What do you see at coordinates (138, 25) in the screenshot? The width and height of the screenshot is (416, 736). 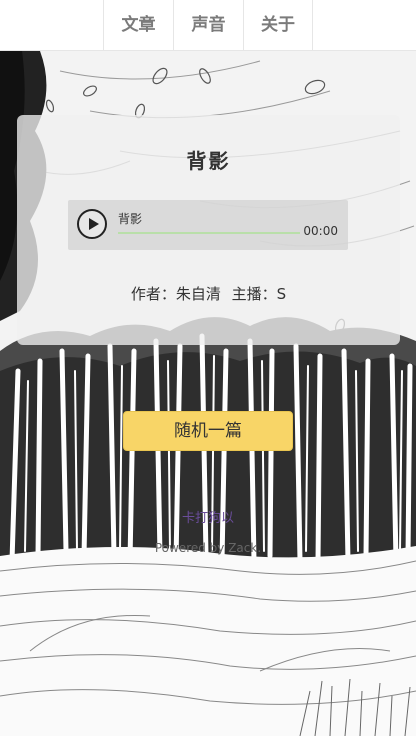 I see `tab-articles: 文章` at bounding box center [138, 25].